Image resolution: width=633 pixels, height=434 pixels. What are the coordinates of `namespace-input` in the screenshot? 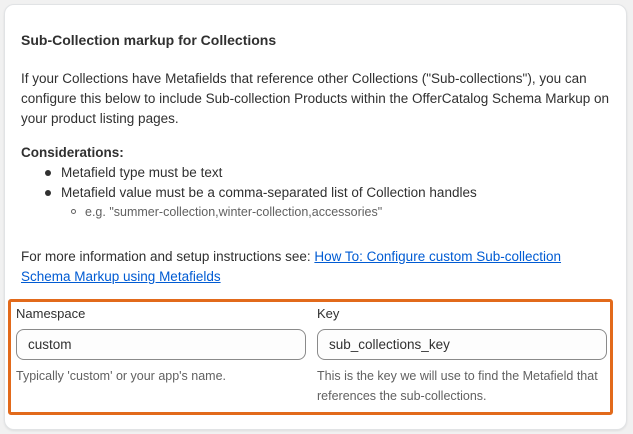 It's located at (161, 344).